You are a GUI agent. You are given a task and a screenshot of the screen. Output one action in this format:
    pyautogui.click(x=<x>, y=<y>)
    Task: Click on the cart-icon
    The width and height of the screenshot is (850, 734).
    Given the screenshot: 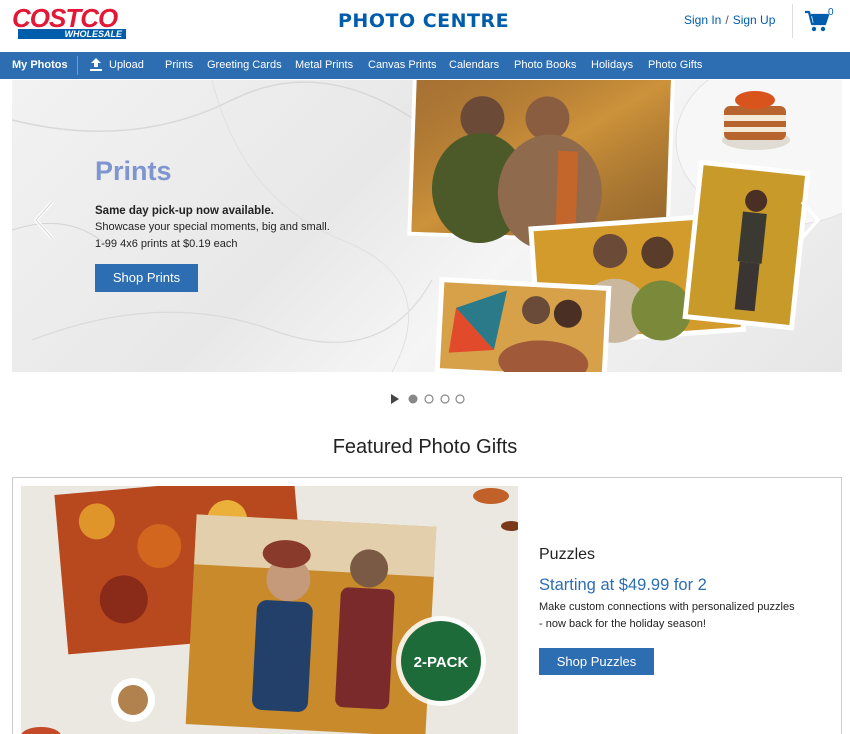 What is the action you would take?
    pyautogui.click(x=817, y=21)
    